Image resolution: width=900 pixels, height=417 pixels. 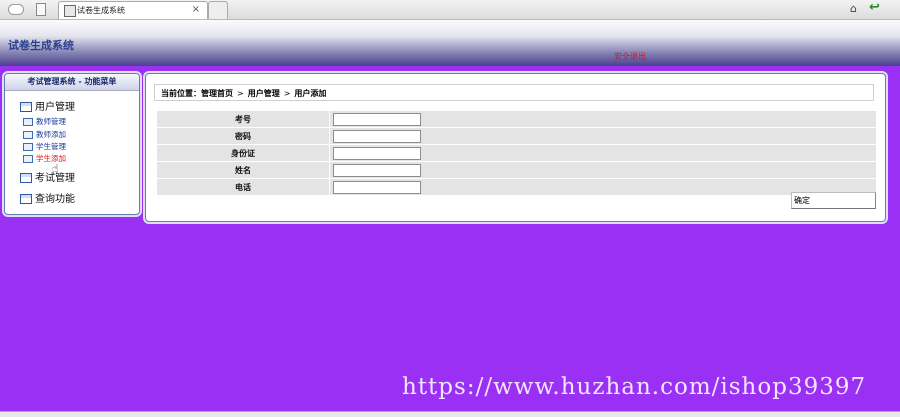 What do you see at coordinates (243, 119) in the screenshot?
I see `exam-number-label: 考号` at bounding box center [243, 119].